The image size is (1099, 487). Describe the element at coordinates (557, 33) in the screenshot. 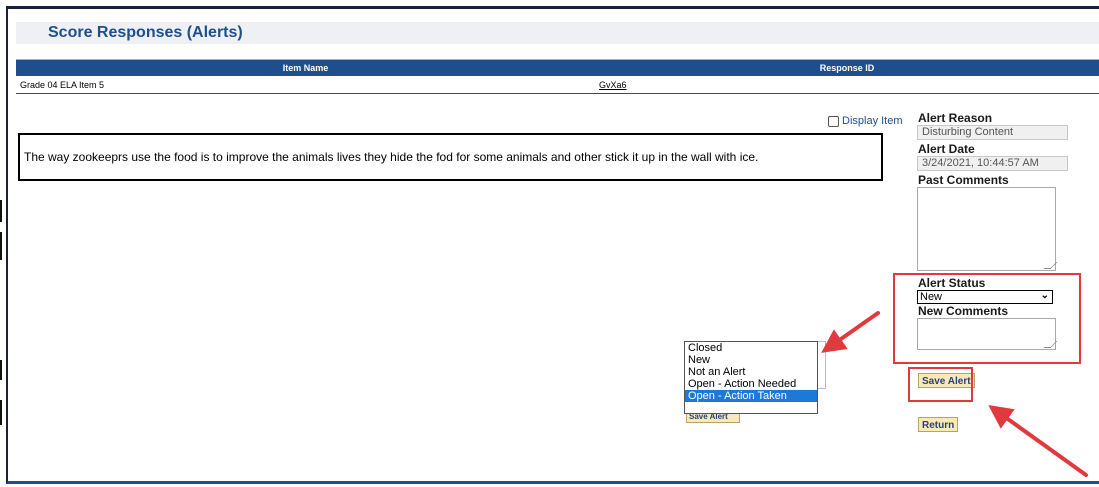

I see `title-bar: Score Responses (Alerts)` at that location.